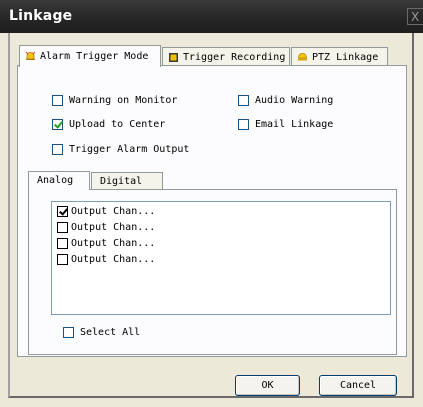 Image resolution: width=423 pixels, height=407 pixels. What do you see at coordinates (243, 124) in the screenshot?
I see `email-linkage-checkbox` at bounding box center [243, 124].